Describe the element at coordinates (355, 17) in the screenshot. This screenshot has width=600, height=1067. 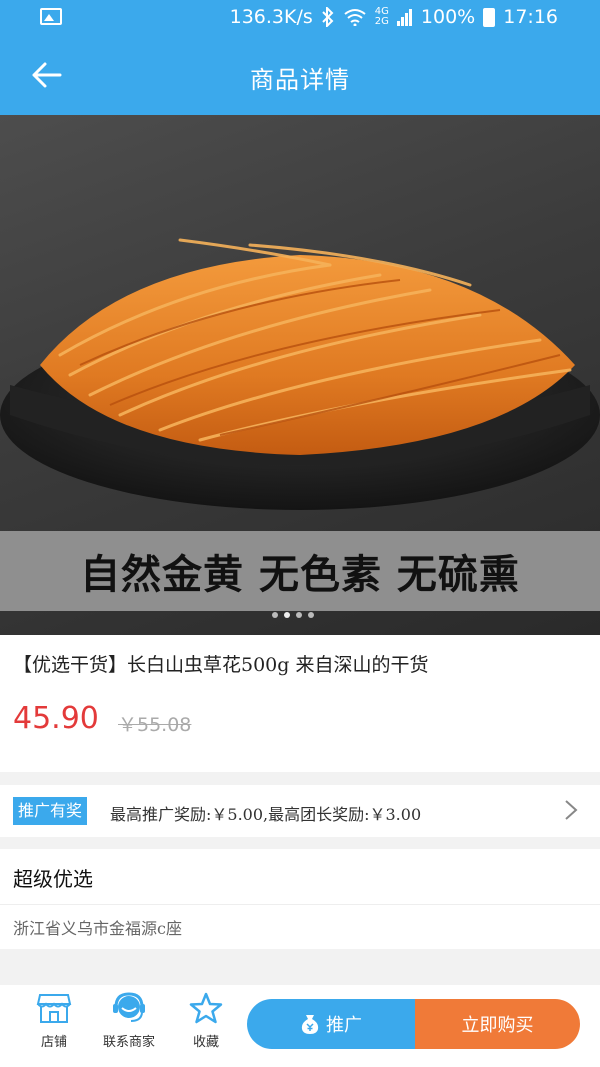
I see `wifi-icon` at that location.